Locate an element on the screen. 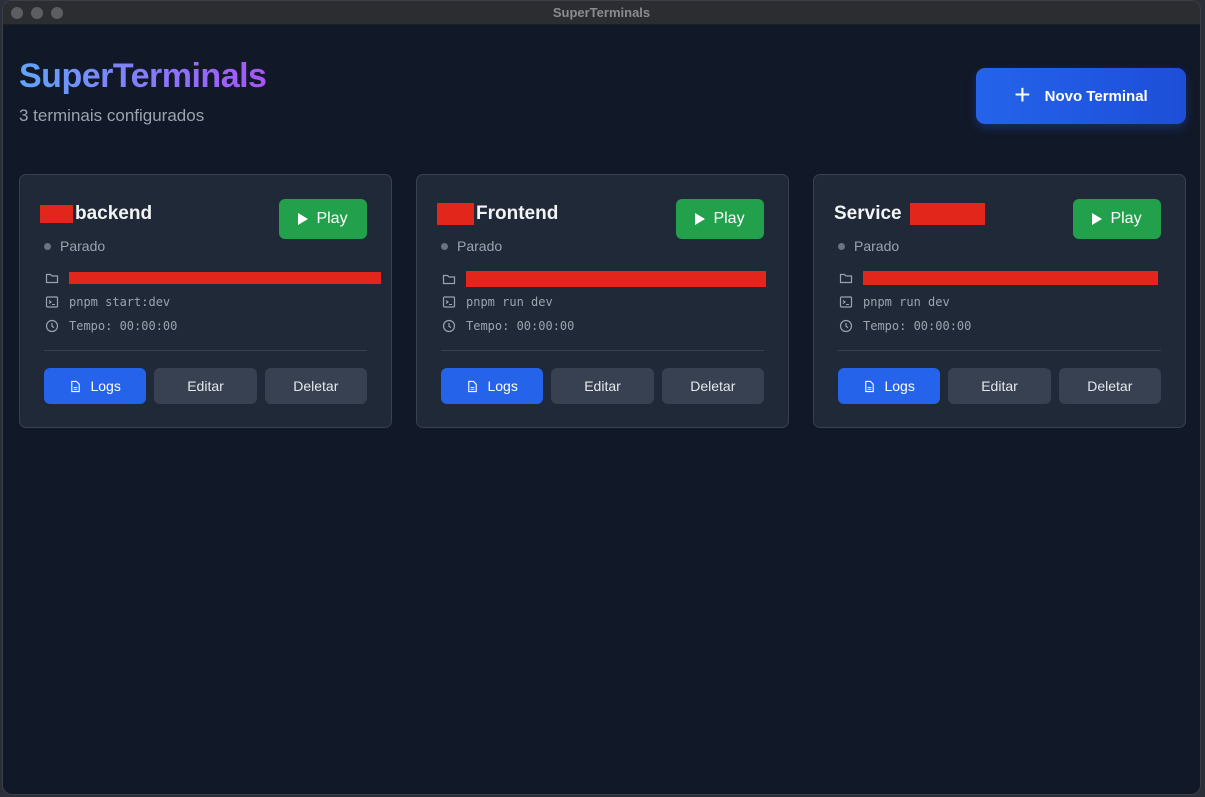  new-terminal-button: + Novo Terminal is located at coordinates (1081, 96).